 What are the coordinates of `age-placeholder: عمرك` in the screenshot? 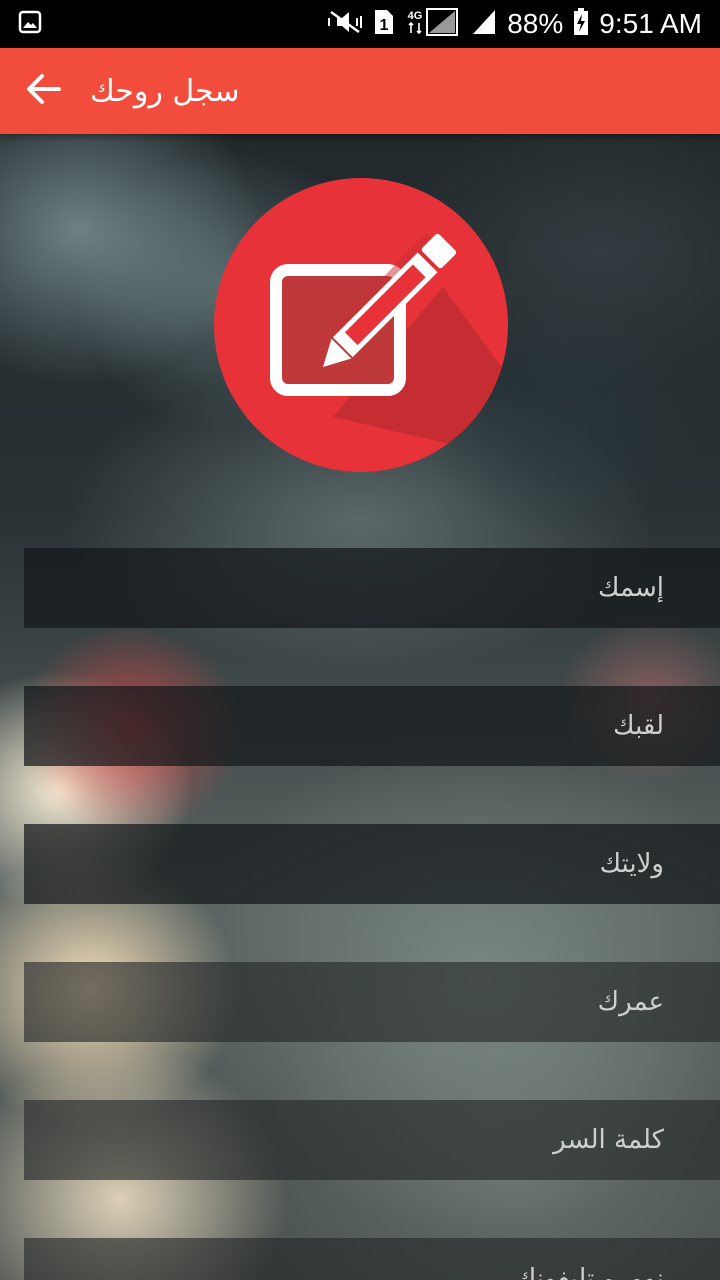 It's located at (630, 1002).